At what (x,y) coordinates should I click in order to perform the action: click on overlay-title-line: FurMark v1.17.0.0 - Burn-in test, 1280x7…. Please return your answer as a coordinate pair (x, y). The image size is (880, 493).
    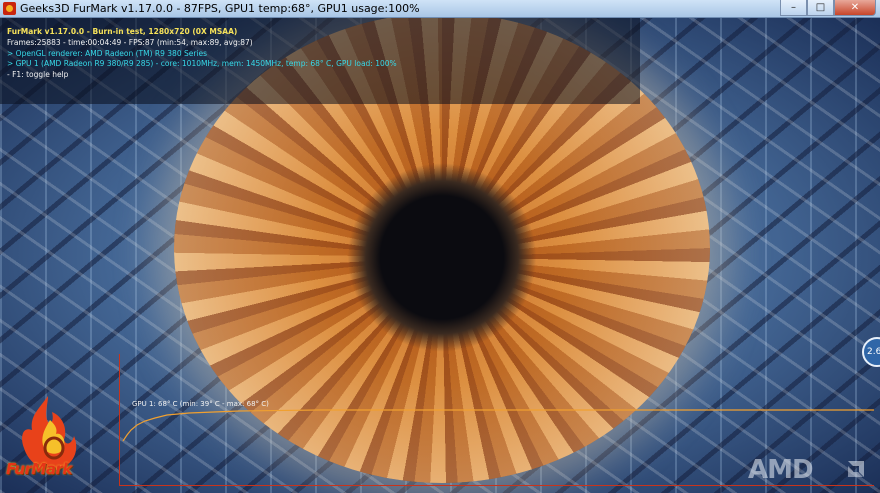
    Looking at the image, I should click on (122, 31).